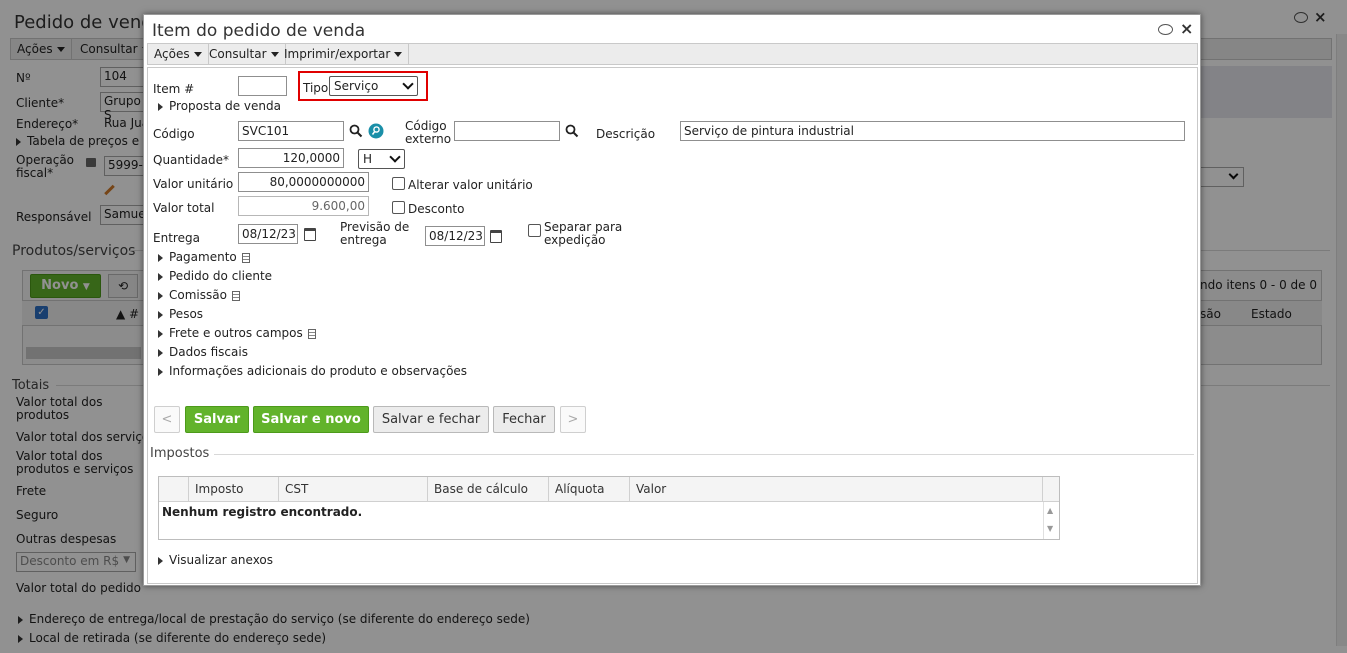 This screenshot has width=1347, height=653. Describe the element at coordinates (191, 160) in the screenshot. I see `quantidade-label: Quantidade*` at that location.